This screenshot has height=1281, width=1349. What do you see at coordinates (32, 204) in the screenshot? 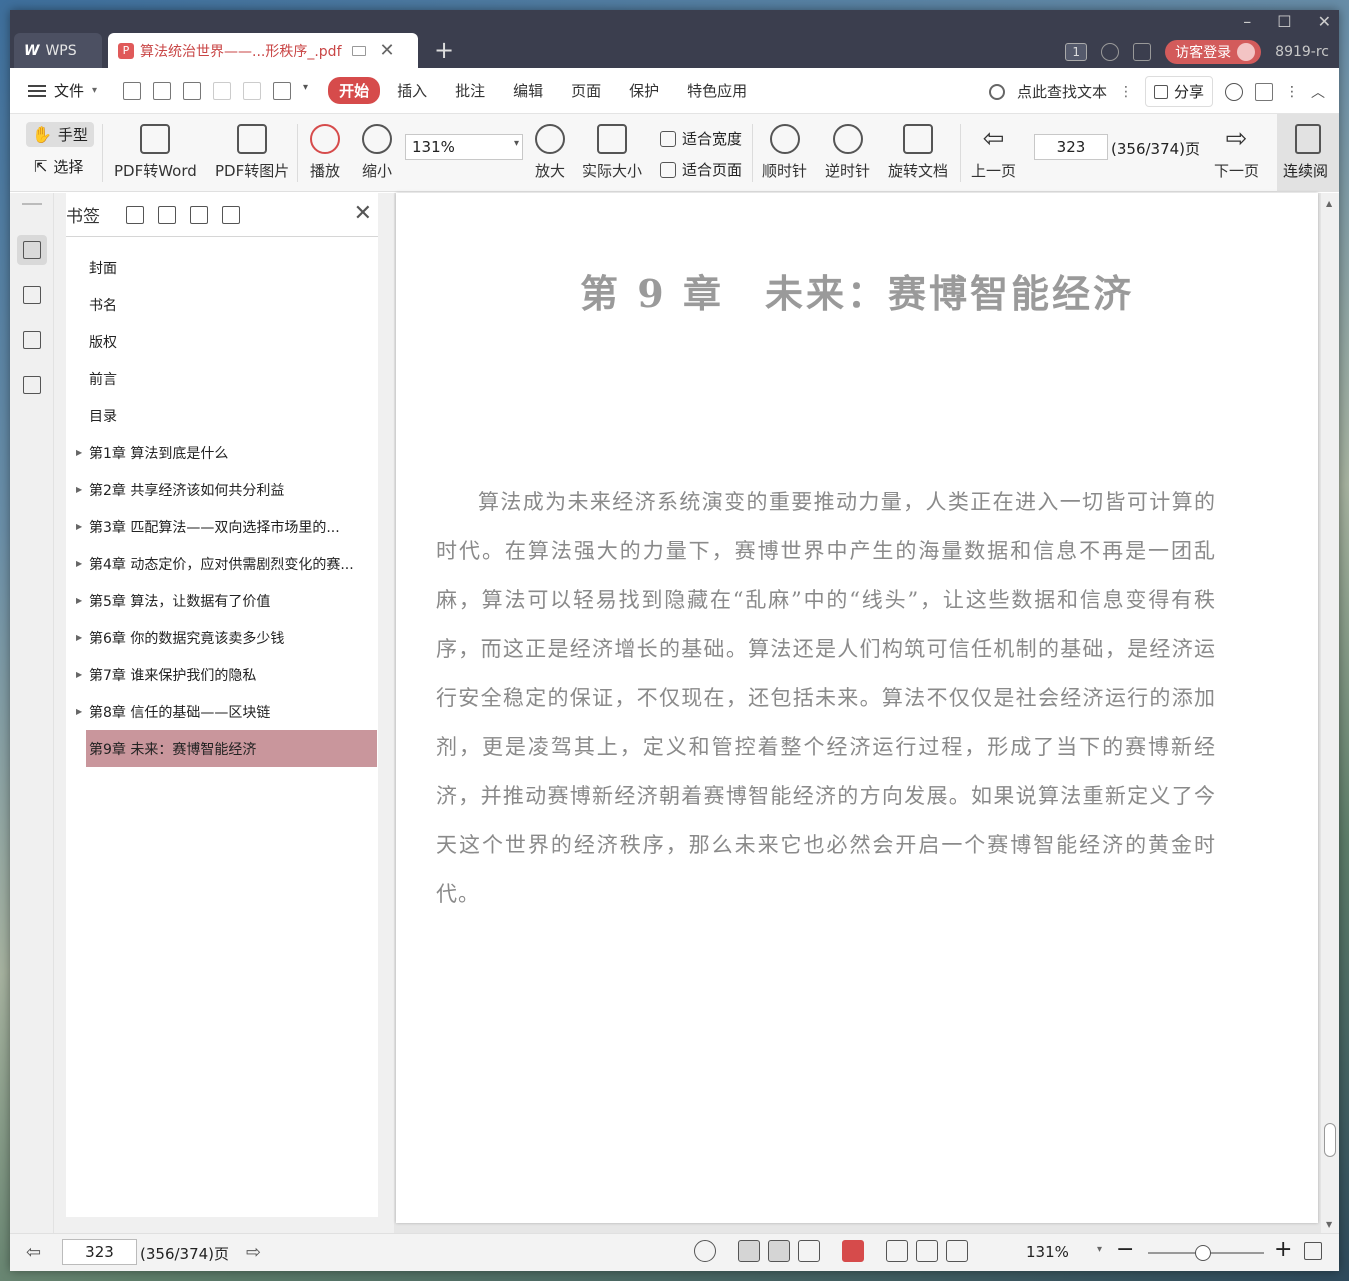
I see `drag-handle` at bounding box center [32, 204].